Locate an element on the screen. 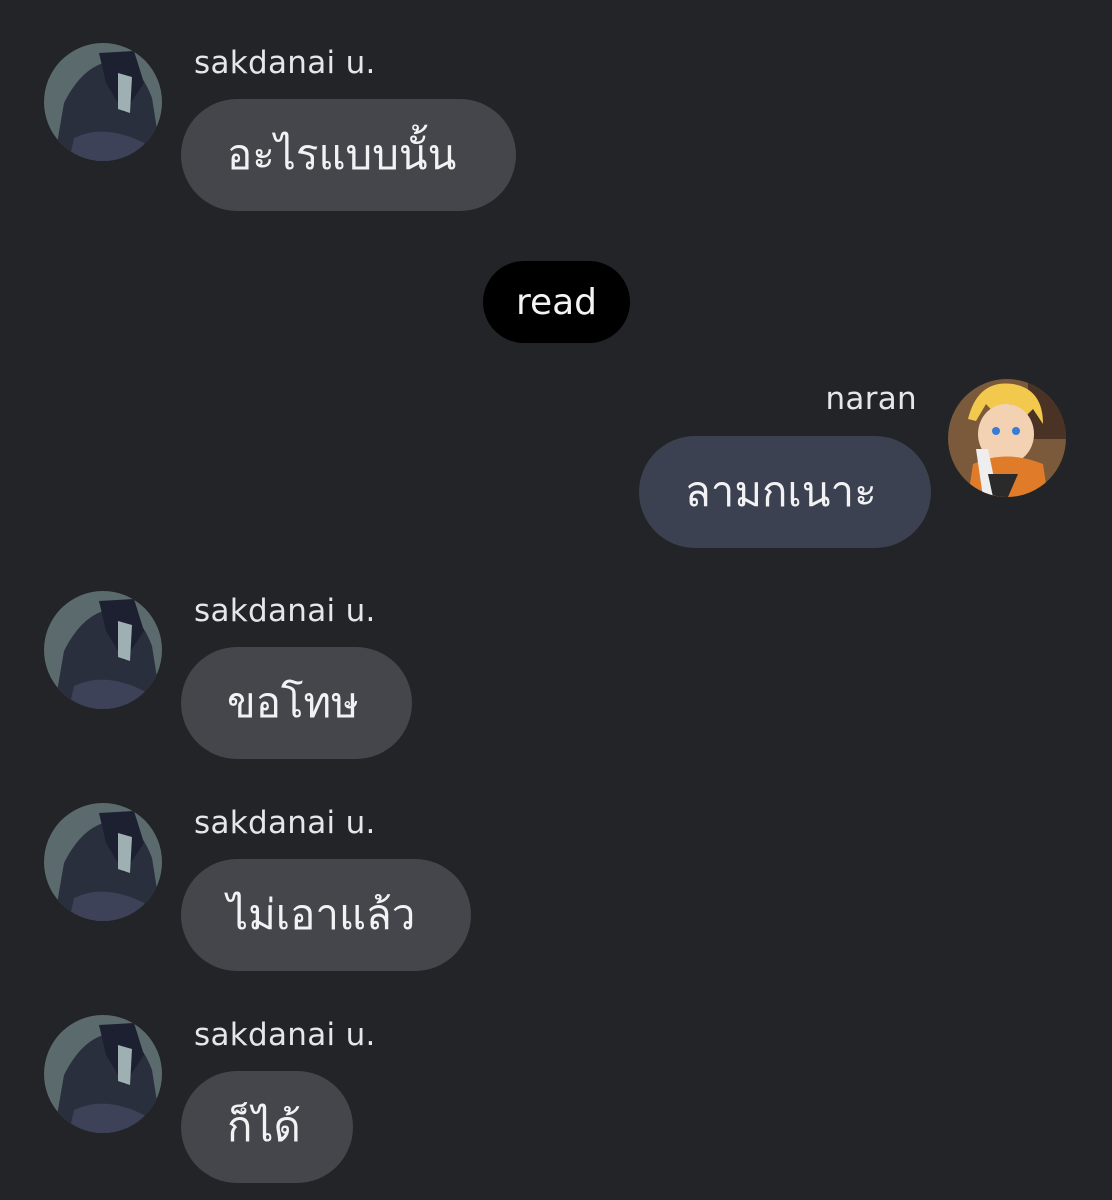 This screenshot has width=1112, height=1200. message-bubble: ลามกเนาะ is located at coordinates (785, 492).